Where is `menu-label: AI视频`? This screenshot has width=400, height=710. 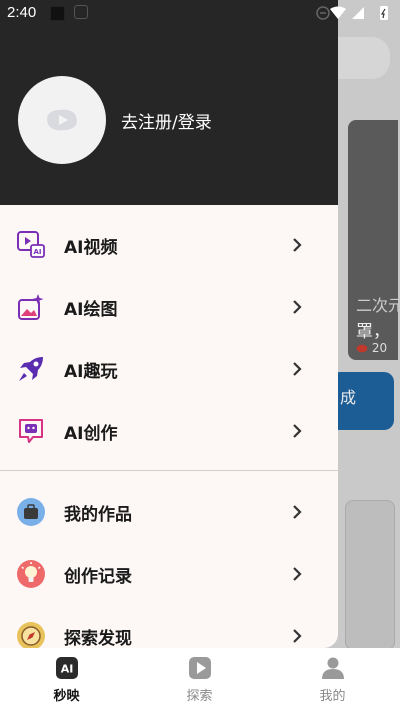
menu-label: AI视频 is located at coordinates (91, 248).